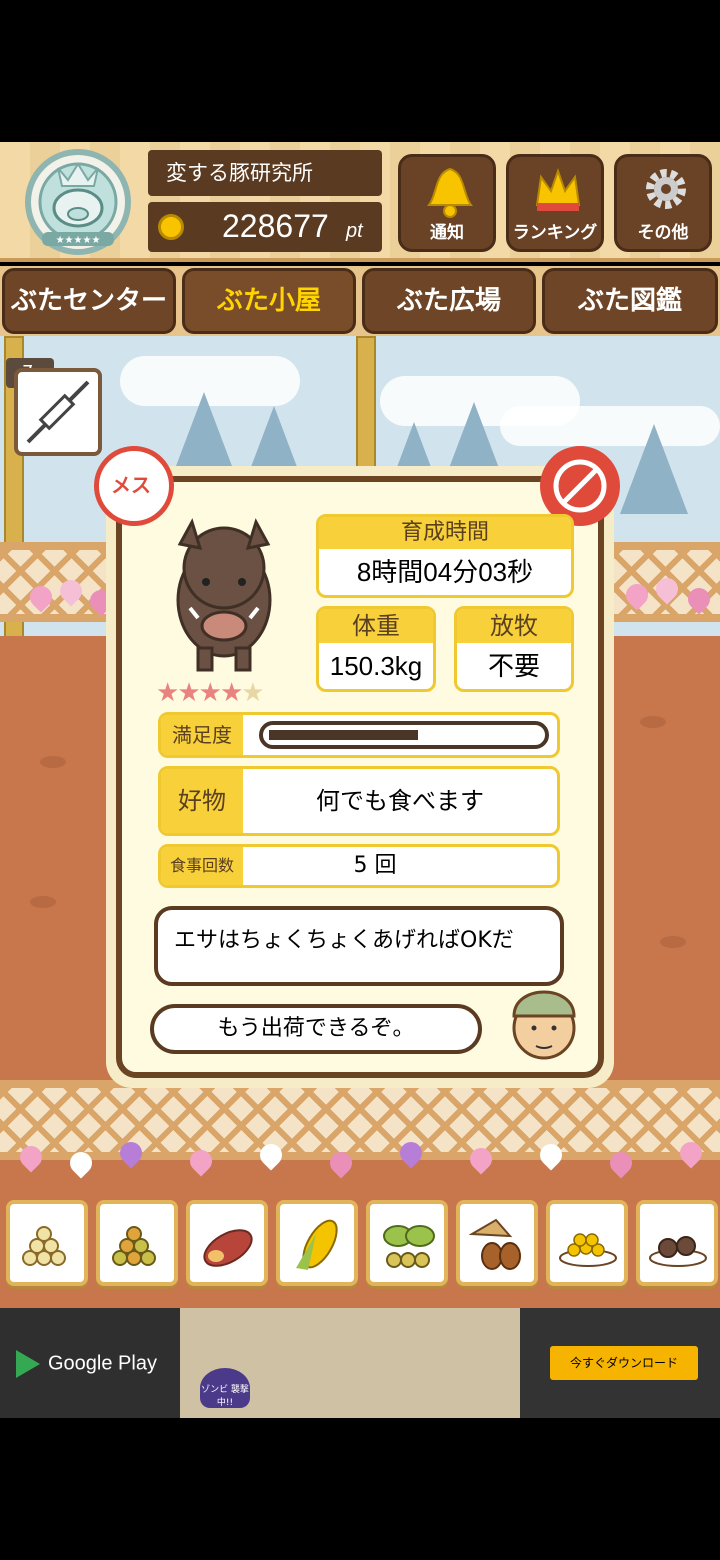 The image size is (720, 1560). Describe the element at coordinates (630, 301) in the screenshot. I see `tab-buta-zukan: ぶた図鑑` at that location.